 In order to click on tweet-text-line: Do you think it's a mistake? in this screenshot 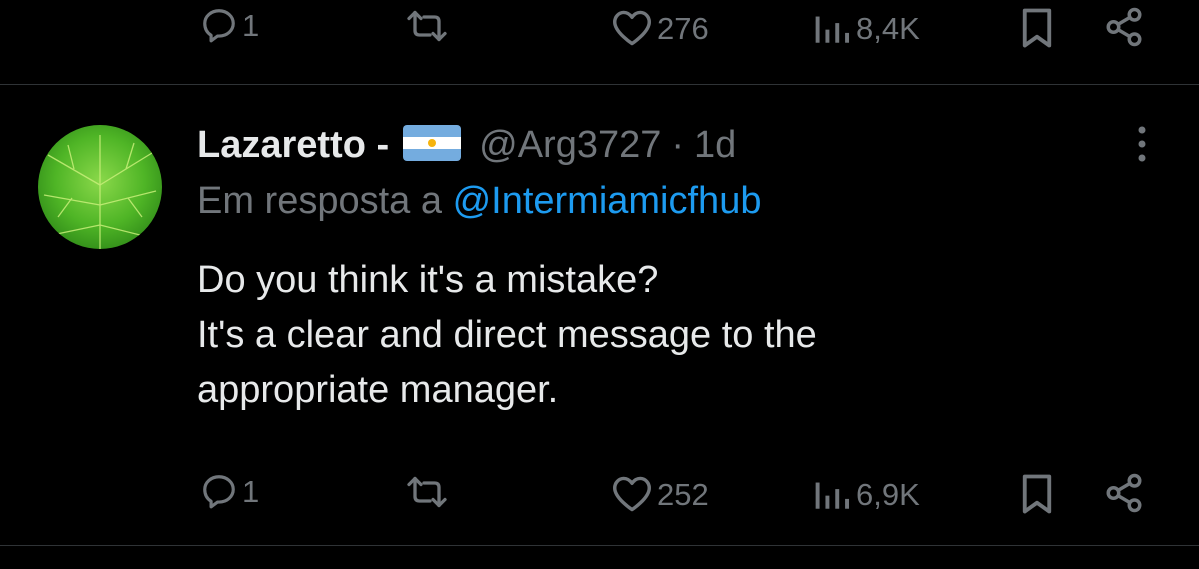, I will do `click(428, 280)`.